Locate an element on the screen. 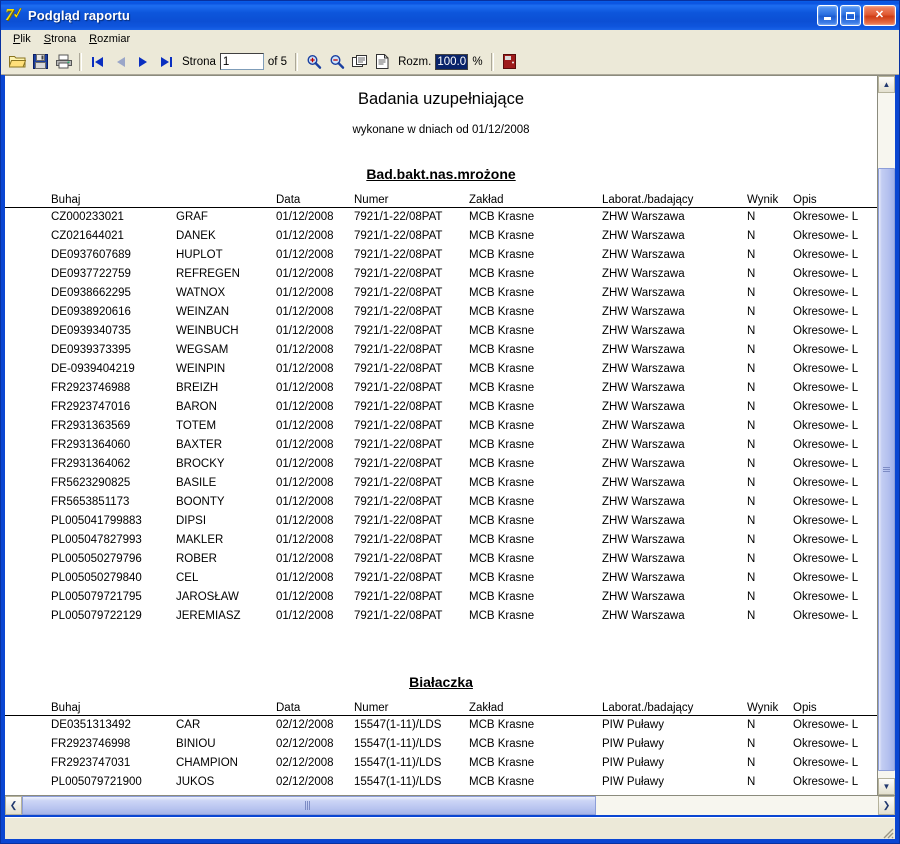  status-bar is located at coordinates (450, 828).